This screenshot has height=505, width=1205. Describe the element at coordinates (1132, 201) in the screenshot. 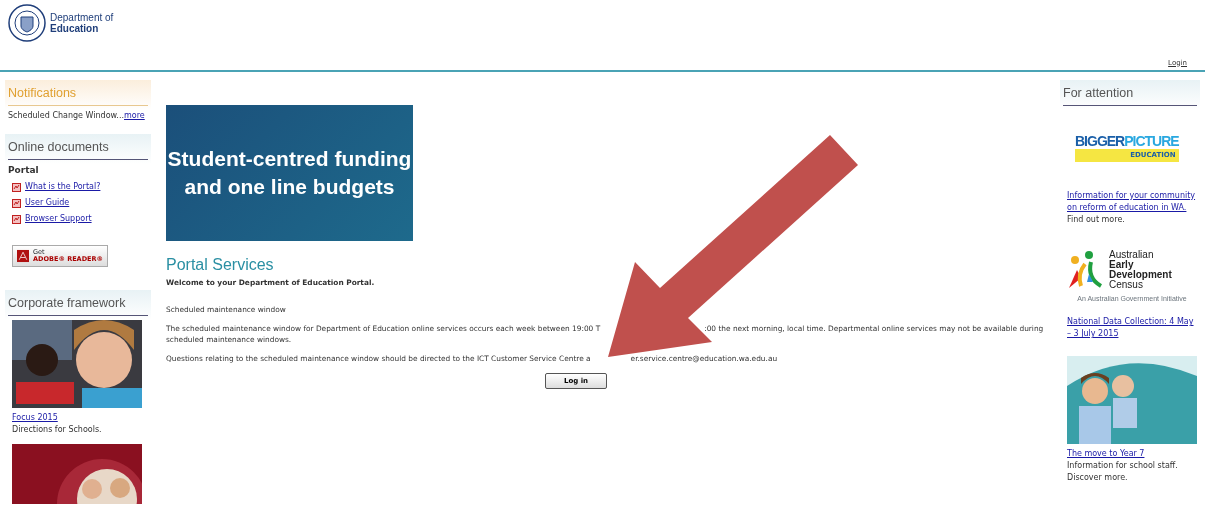

I see `image-caption-link: Information for your community on reform of education in WA.` at that location.